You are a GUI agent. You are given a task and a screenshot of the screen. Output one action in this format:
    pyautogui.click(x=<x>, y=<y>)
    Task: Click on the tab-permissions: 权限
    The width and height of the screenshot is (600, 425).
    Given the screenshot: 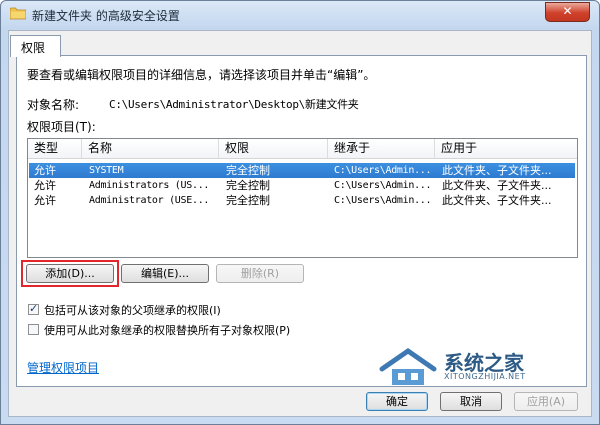 What is the action you would take?
    pyautogui.click(x=35, y=46)
    